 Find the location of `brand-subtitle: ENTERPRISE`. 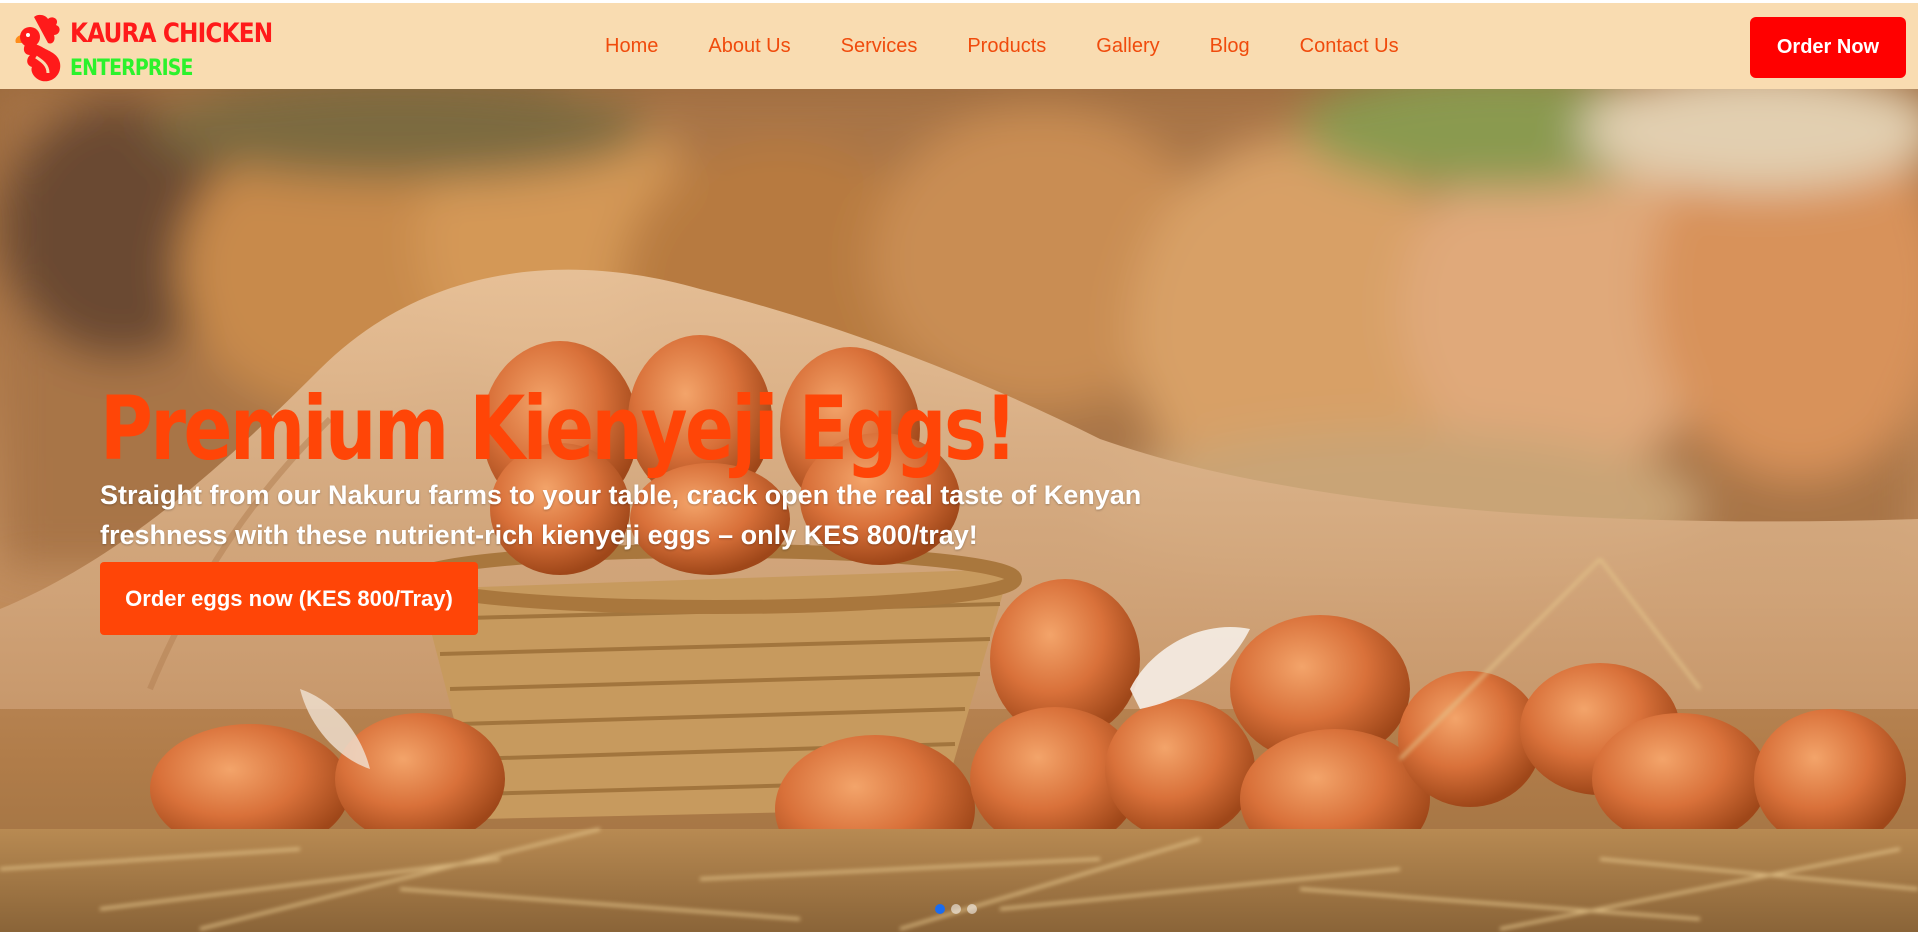

brand-subtitle: ENTERPRISE is located at coordinates (131, 68).